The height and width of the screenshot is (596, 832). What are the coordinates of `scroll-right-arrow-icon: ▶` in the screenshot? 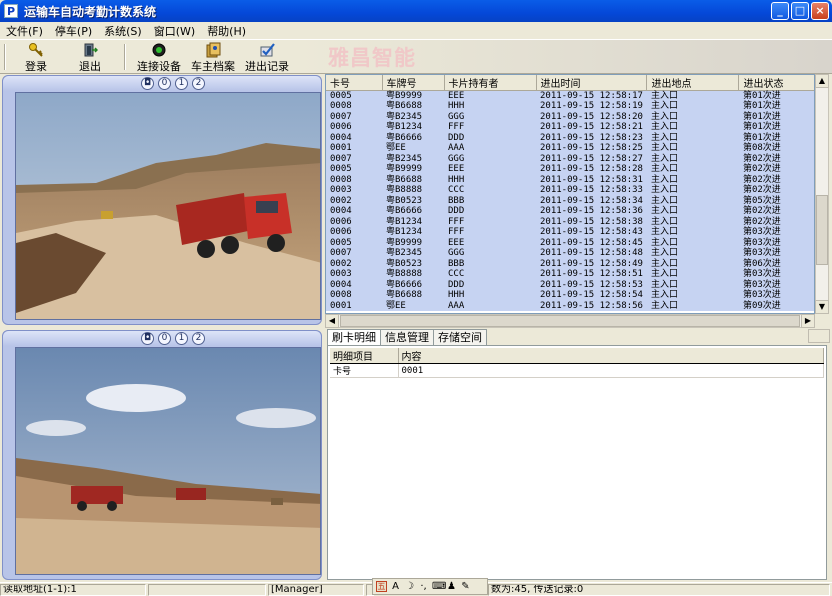 It's located at (808, 321).